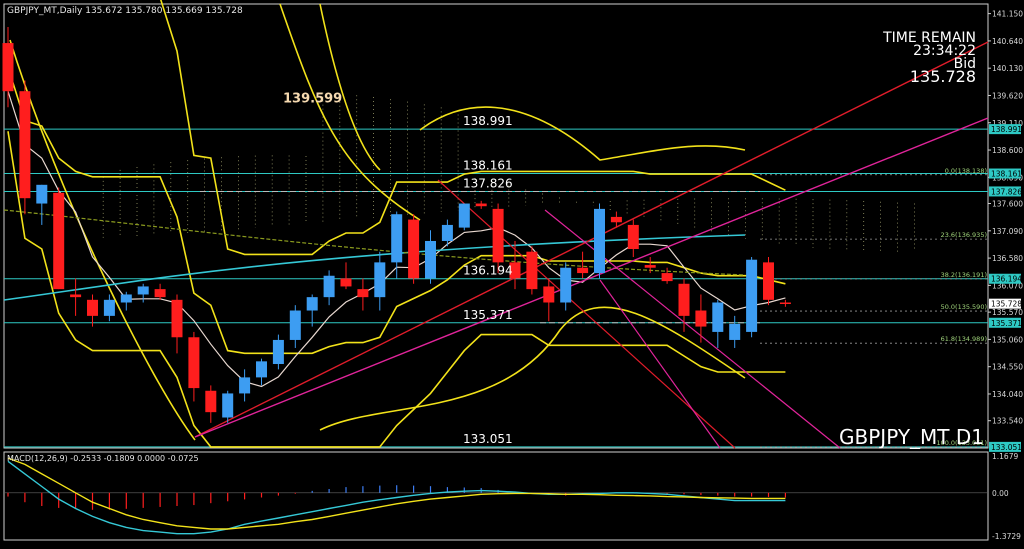  What do you see at coordinates (1000, 493) in the screenshot?
I see `macd-tick-label: 0.00` at bounding box center [1000, 493].